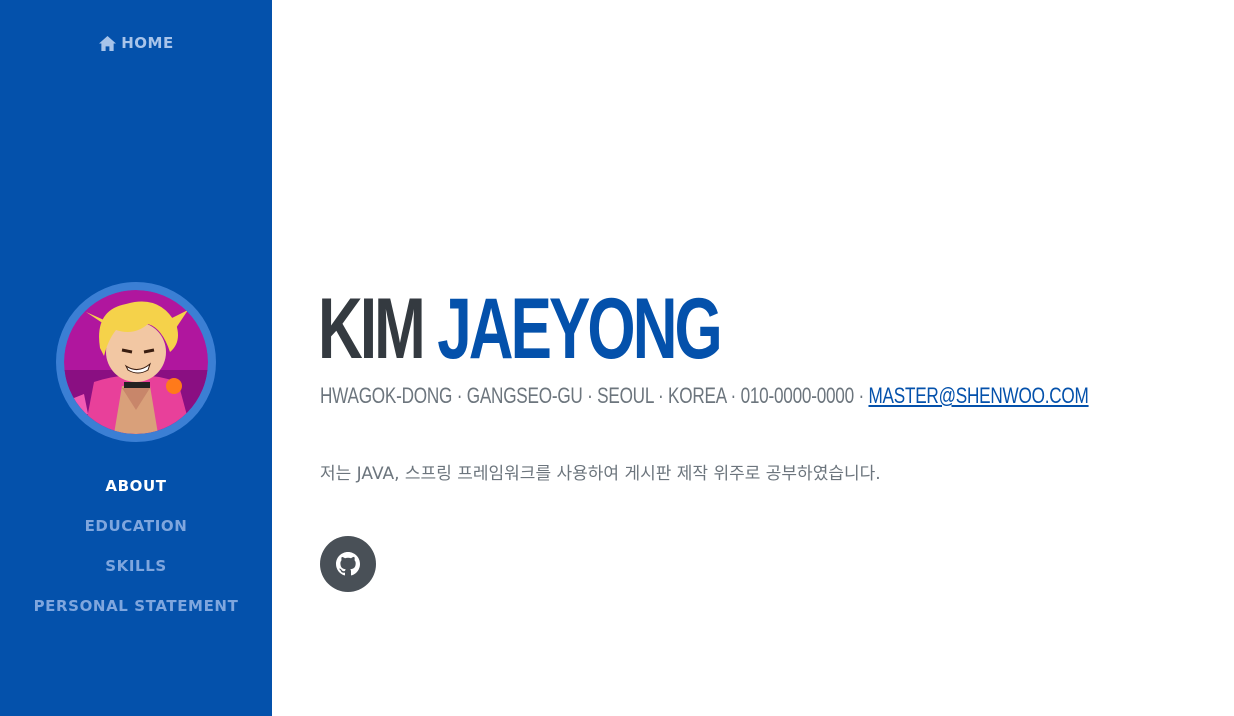 Image resolution: width=1234 pixels, height=716 pixels. I want to click on github-button, so click(348, 564).